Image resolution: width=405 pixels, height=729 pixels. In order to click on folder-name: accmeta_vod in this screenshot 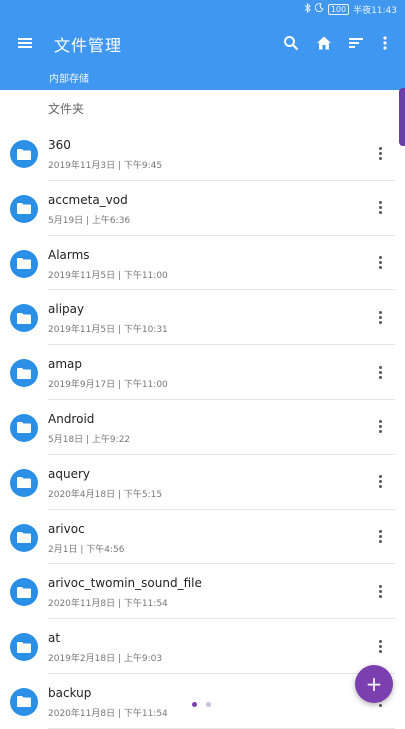, I will do `click(88, 199)`.